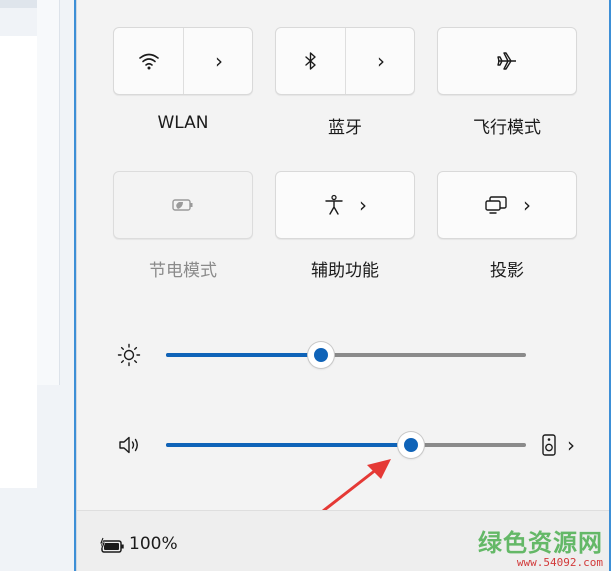  I want to click on brightness-slider-thumb, so click(320, 355).